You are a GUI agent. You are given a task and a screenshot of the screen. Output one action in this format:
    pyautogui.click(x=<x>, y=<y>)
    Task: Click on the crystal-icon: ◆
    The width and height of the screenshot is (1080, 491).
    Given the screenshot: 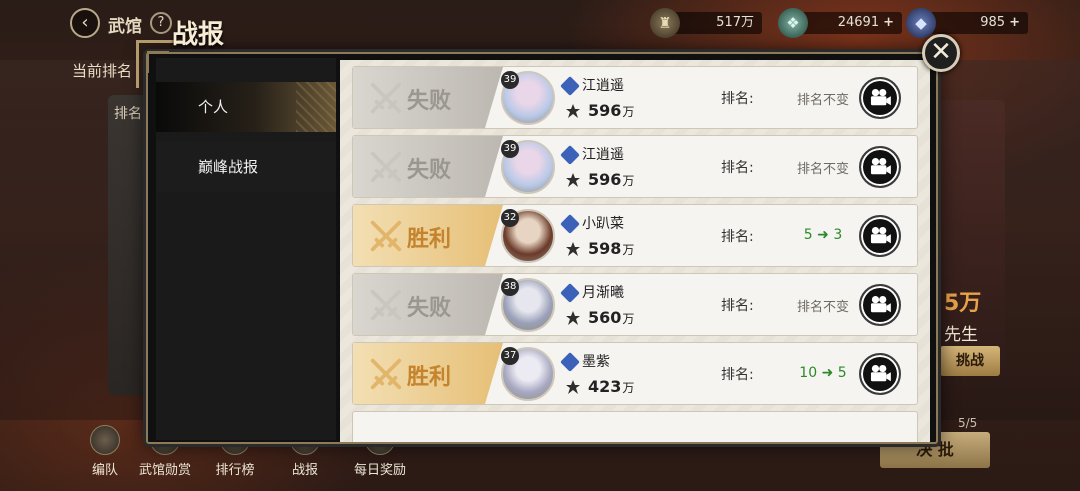 What is the action you would take?
    pyautogui.click(x=921, y=23)
    